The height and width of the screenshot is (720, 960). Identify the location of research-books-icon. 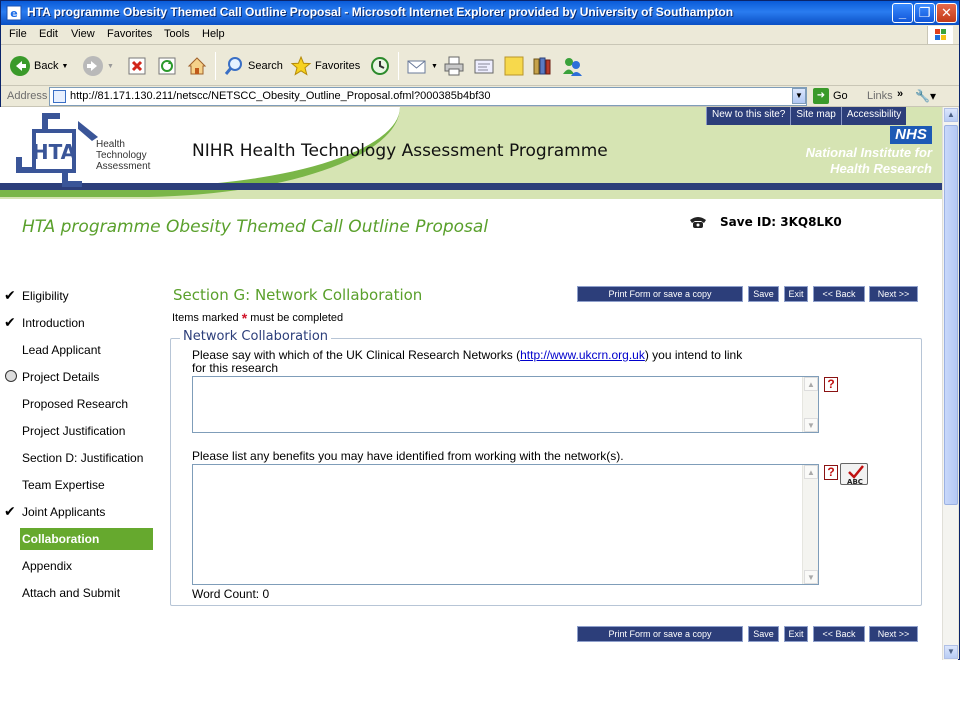
(542, 66).